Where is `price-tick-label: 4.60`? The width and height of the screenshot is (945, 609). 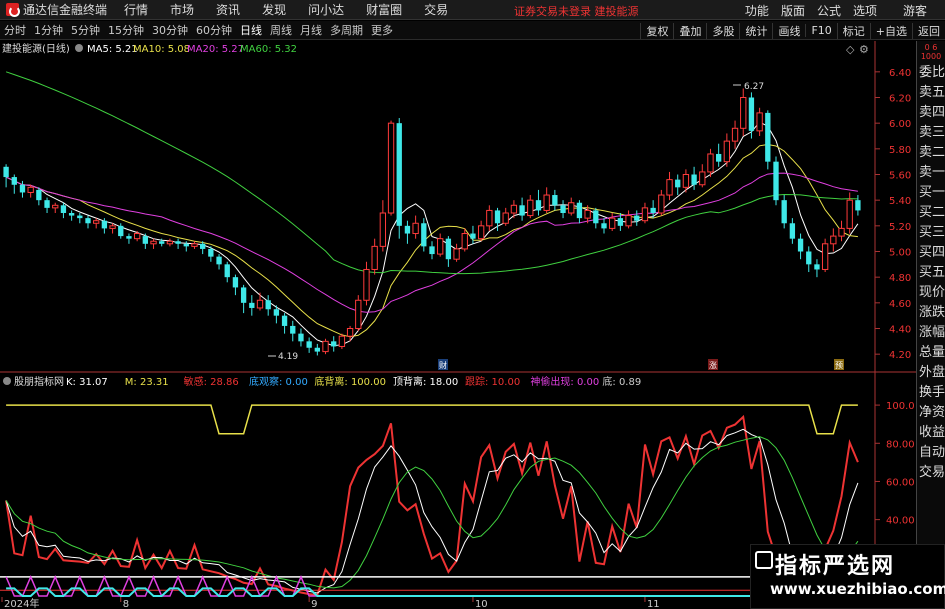 price-tick-label: 4.60 is located at coordinates (900, 304).